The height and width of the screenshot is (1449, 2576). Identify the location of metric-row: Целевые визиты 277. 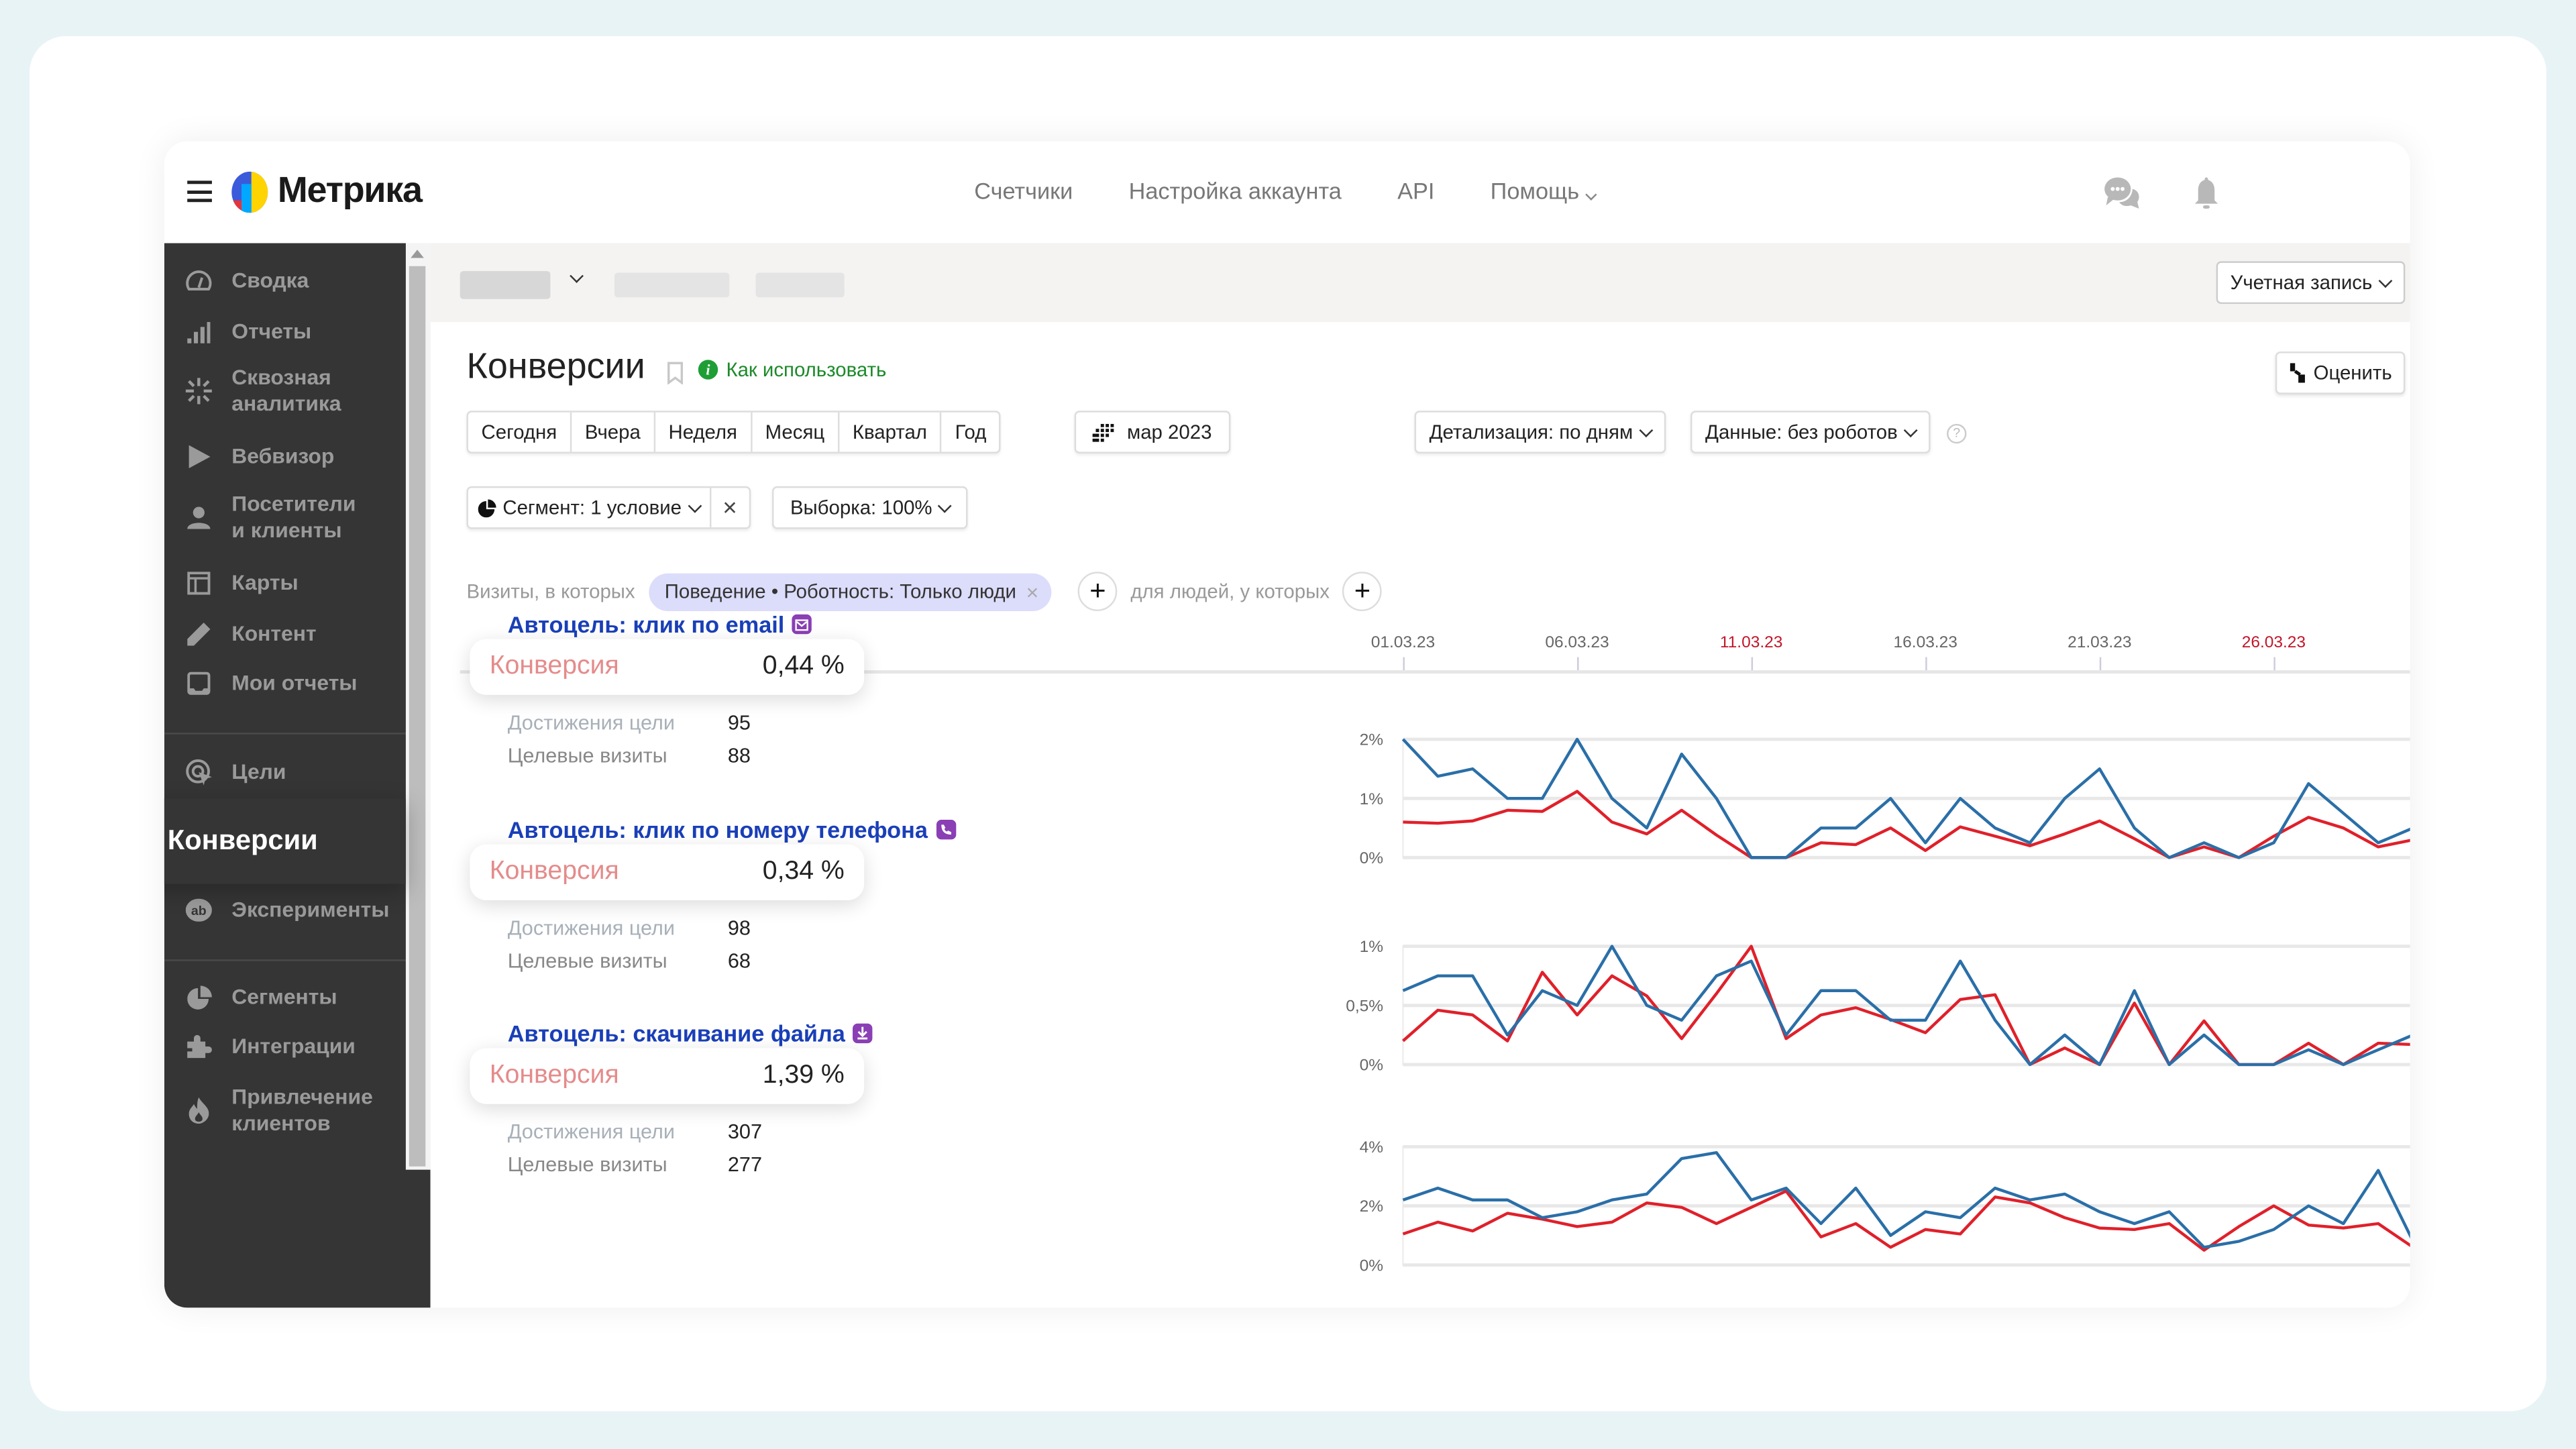
(635, 1164).